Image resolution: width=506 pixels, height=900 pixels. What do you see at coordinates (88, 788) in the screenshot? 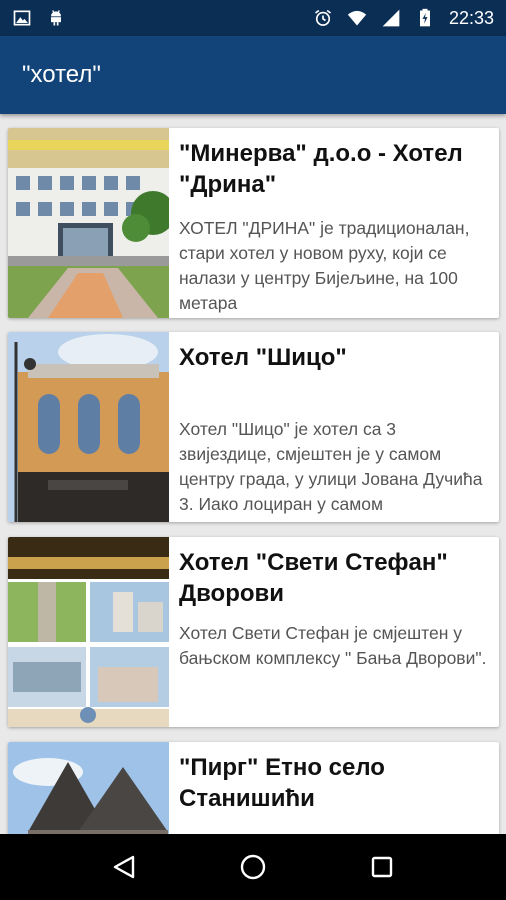
I see `pirg-etno-selo-photo` at bounding box center [88, 788].